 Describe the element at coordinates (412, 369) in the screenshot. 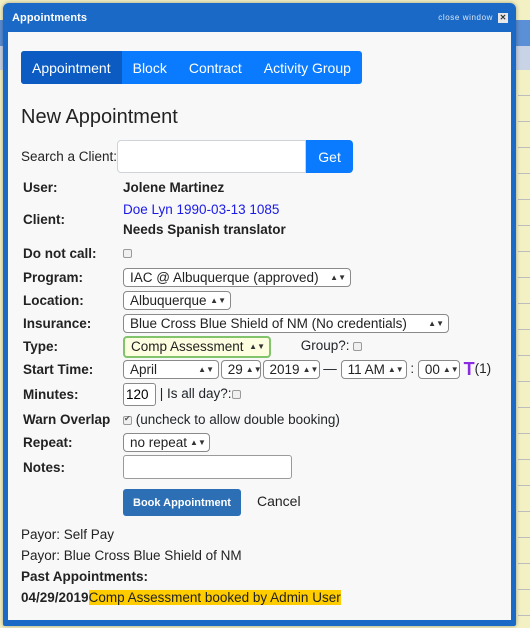

I see `time-colon: :` at that location.